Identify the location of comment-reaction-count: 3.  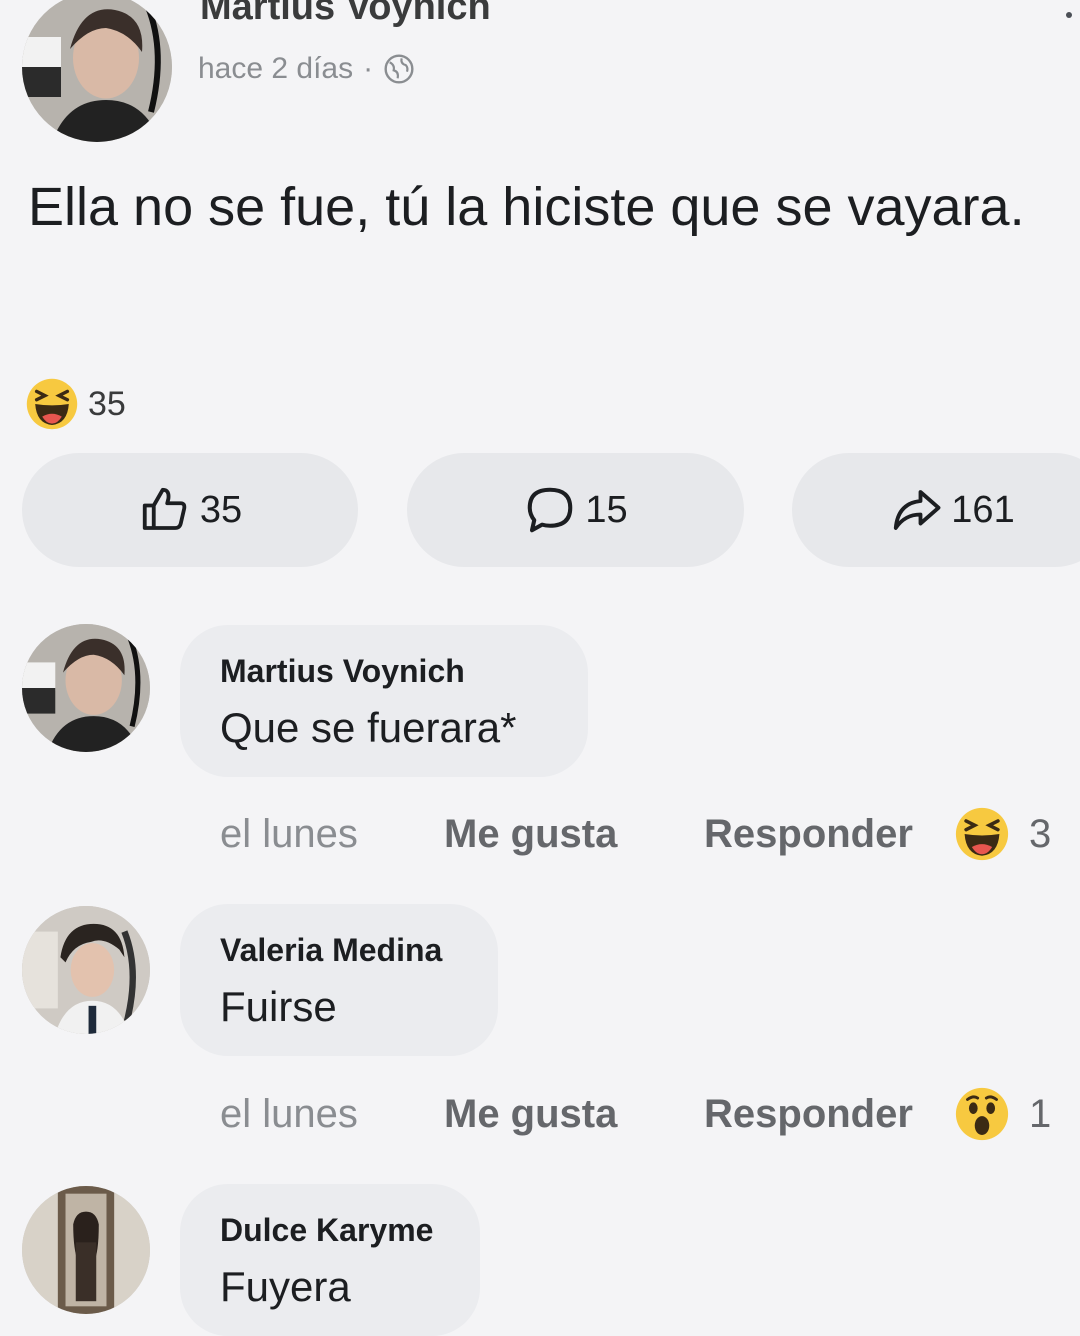
(1040, 833).